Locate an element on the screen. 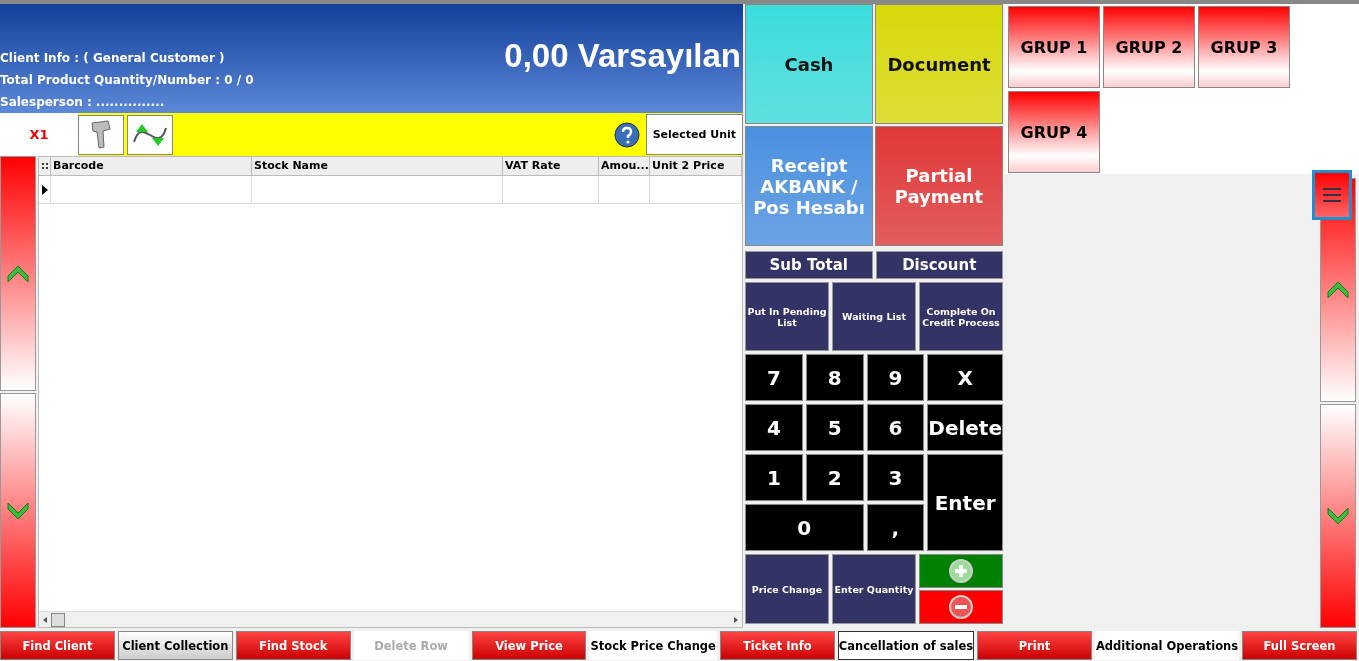 Image resolution: width=1359 pixels, height=661 pixels. swap-button is located at coordinates (150, 134).